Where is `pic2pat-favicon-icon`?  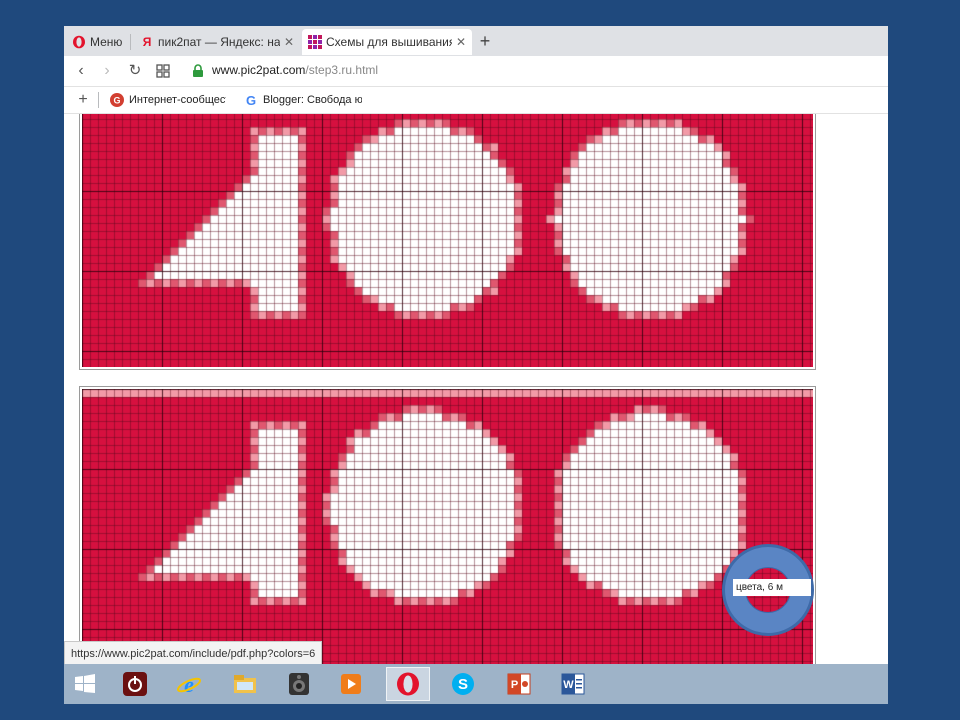 pic2pat-favicon-icon is located at coordinates (315, 42).